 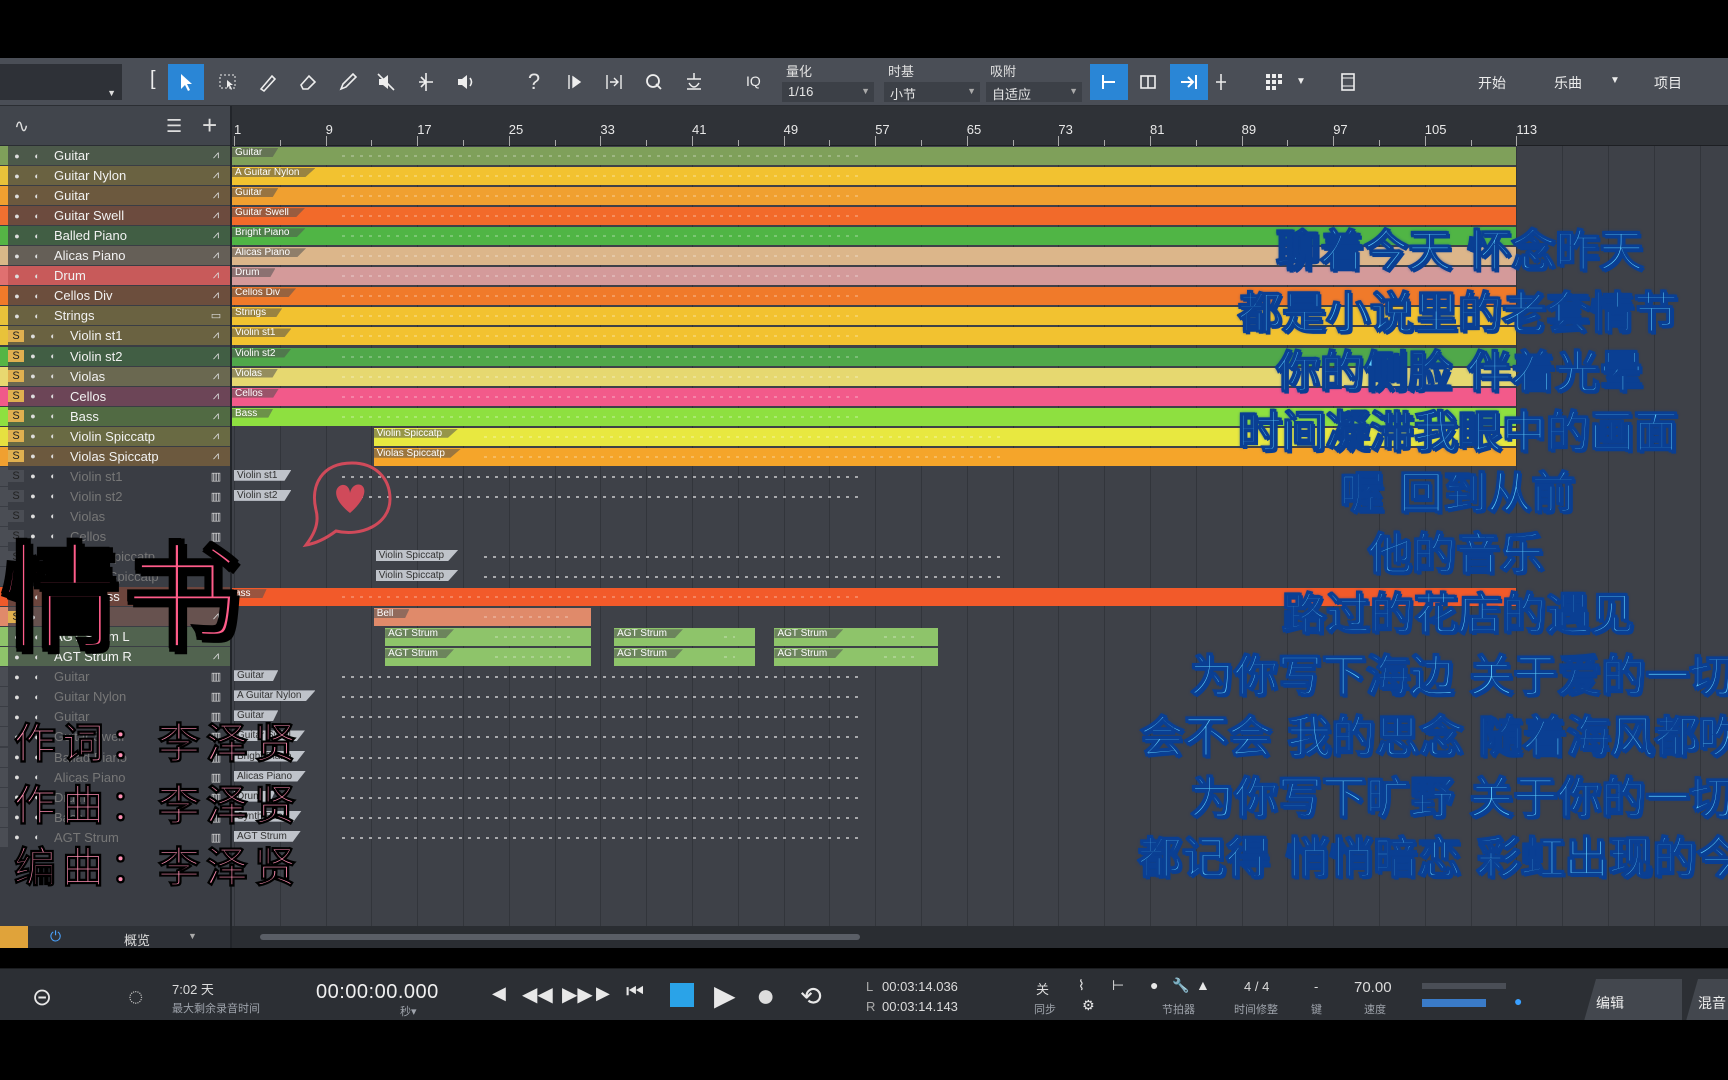 What do you see at coordinates (377, 992) in the screenshot?
I see `time-display: 00:00:00.000` at bounding box center [377, 992].